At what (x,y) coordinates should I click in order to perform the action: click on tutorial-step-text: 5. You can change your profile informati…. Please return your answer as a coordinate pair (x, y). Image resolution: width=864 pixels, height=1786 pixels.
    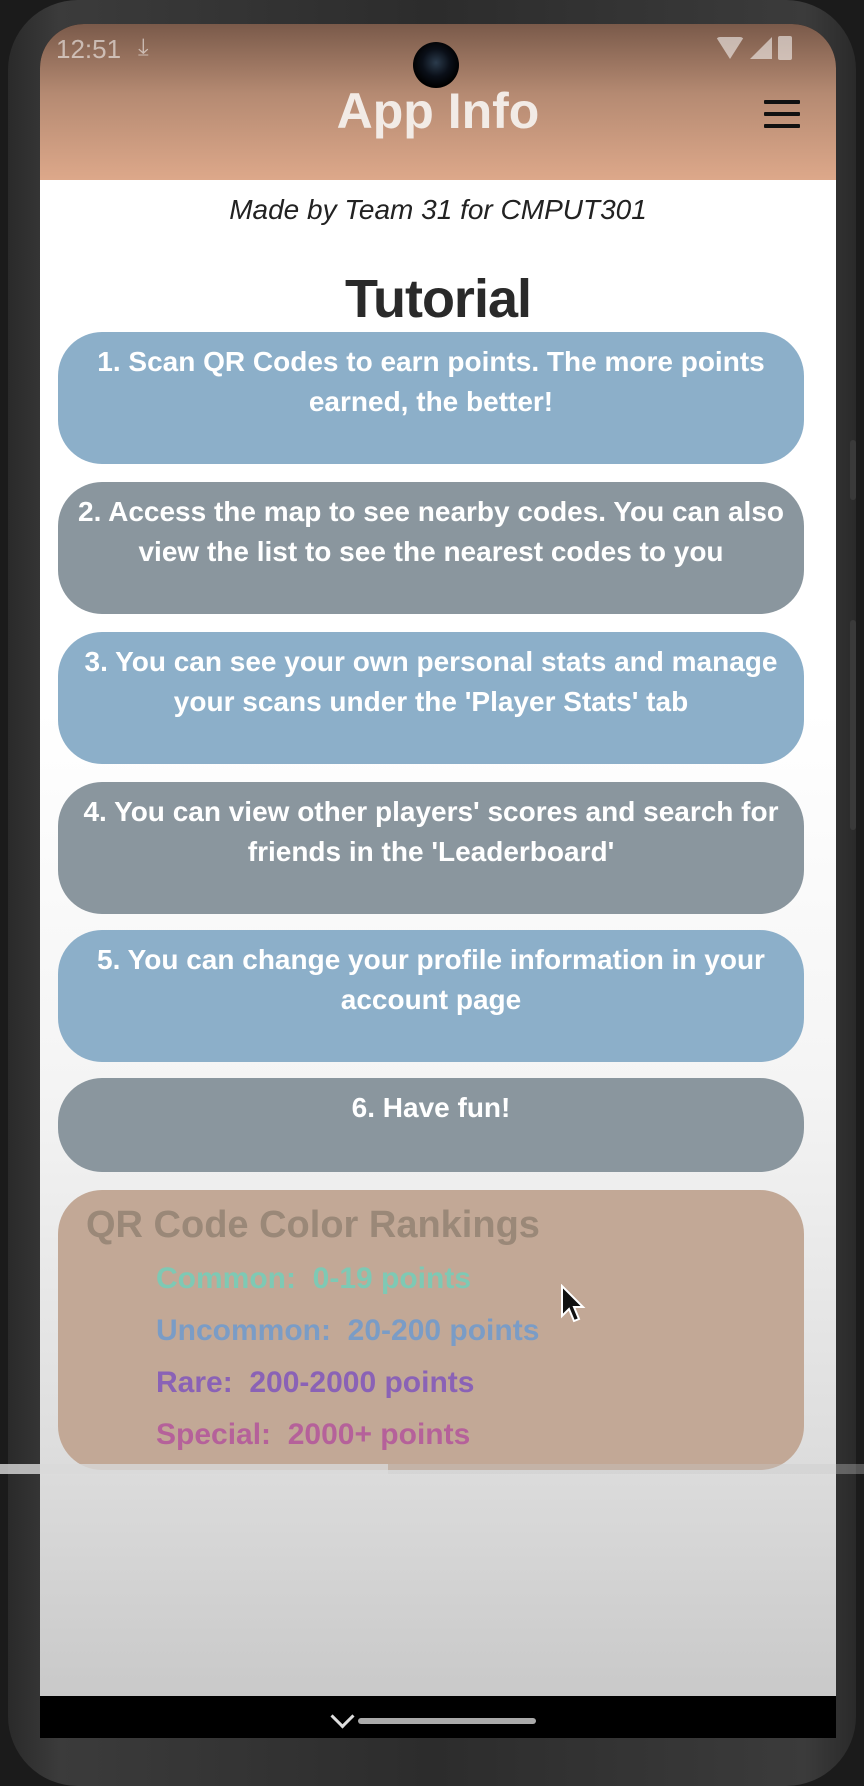
    Looking at the image, I should click on (431, 979).